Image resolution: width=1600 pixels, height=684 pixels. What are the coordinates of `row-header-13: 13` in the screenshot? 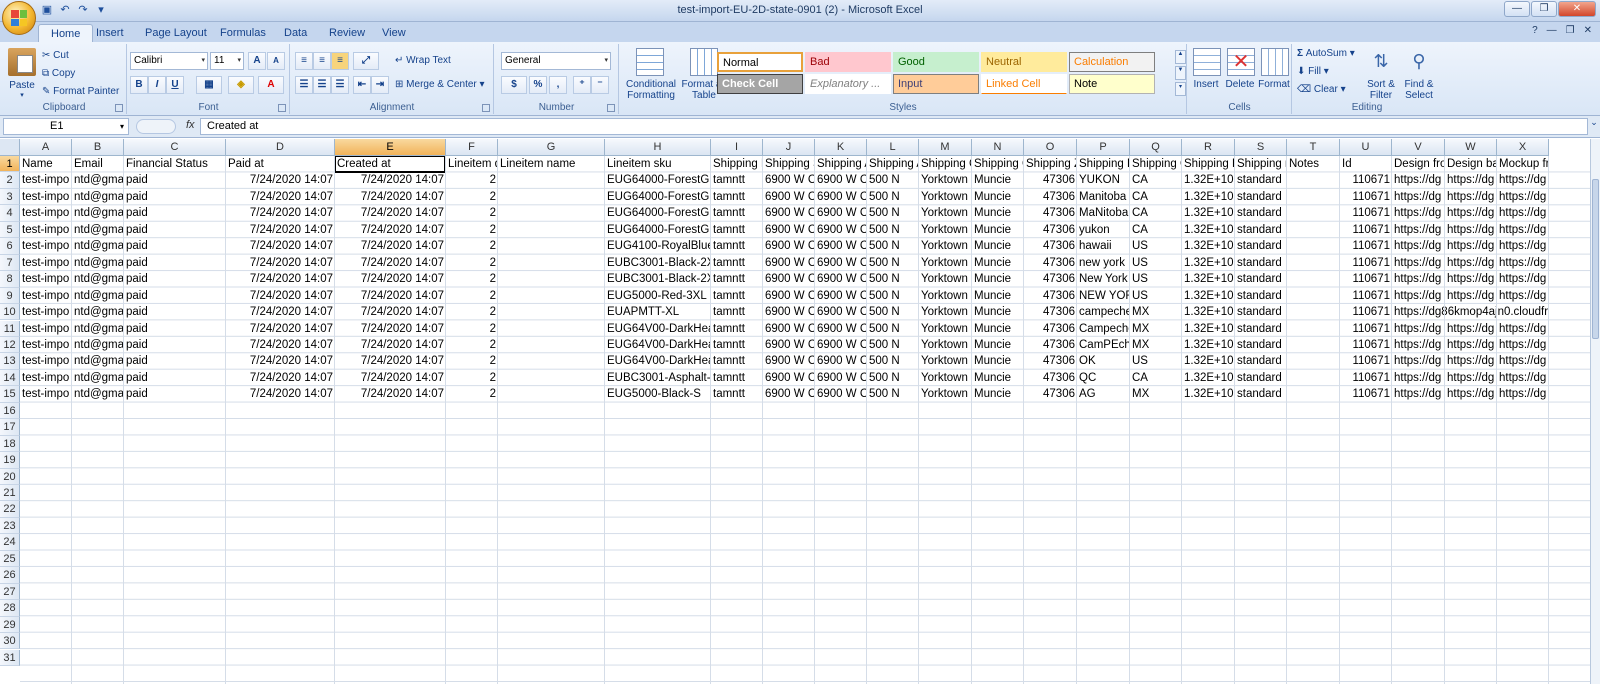 It's located at (10, 361).